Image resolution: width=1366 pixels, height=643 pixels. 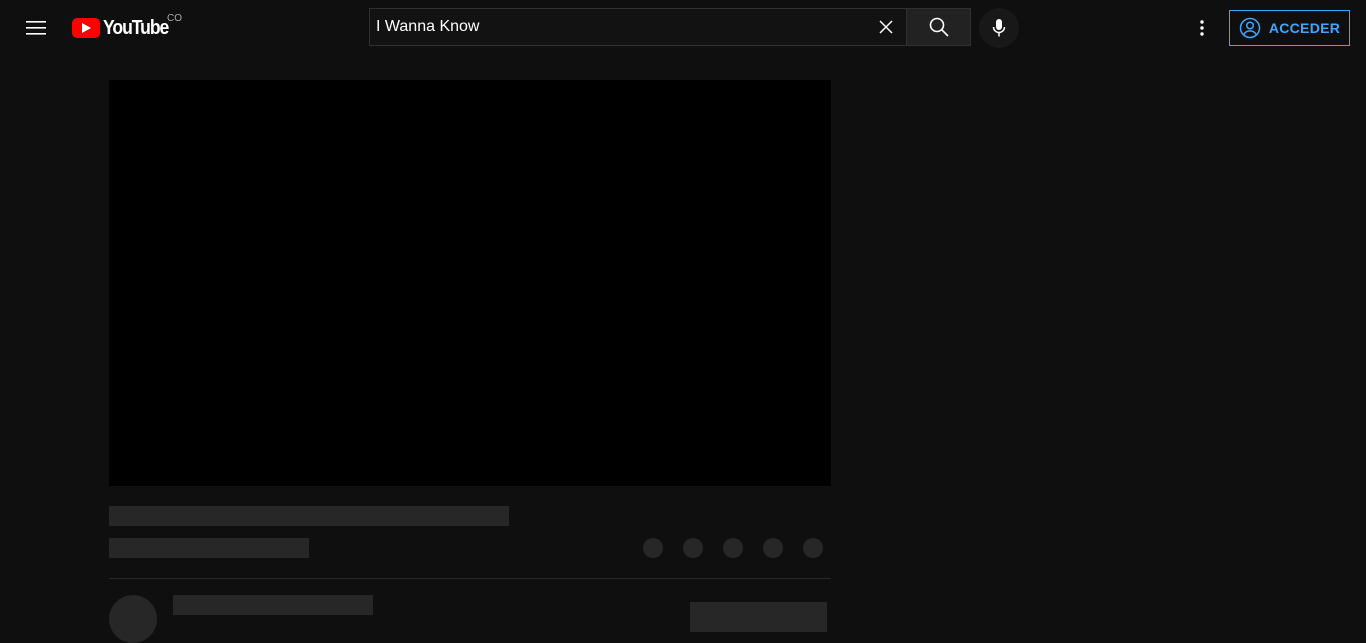 I want to click on search-icon, so click(x=939, y=27).